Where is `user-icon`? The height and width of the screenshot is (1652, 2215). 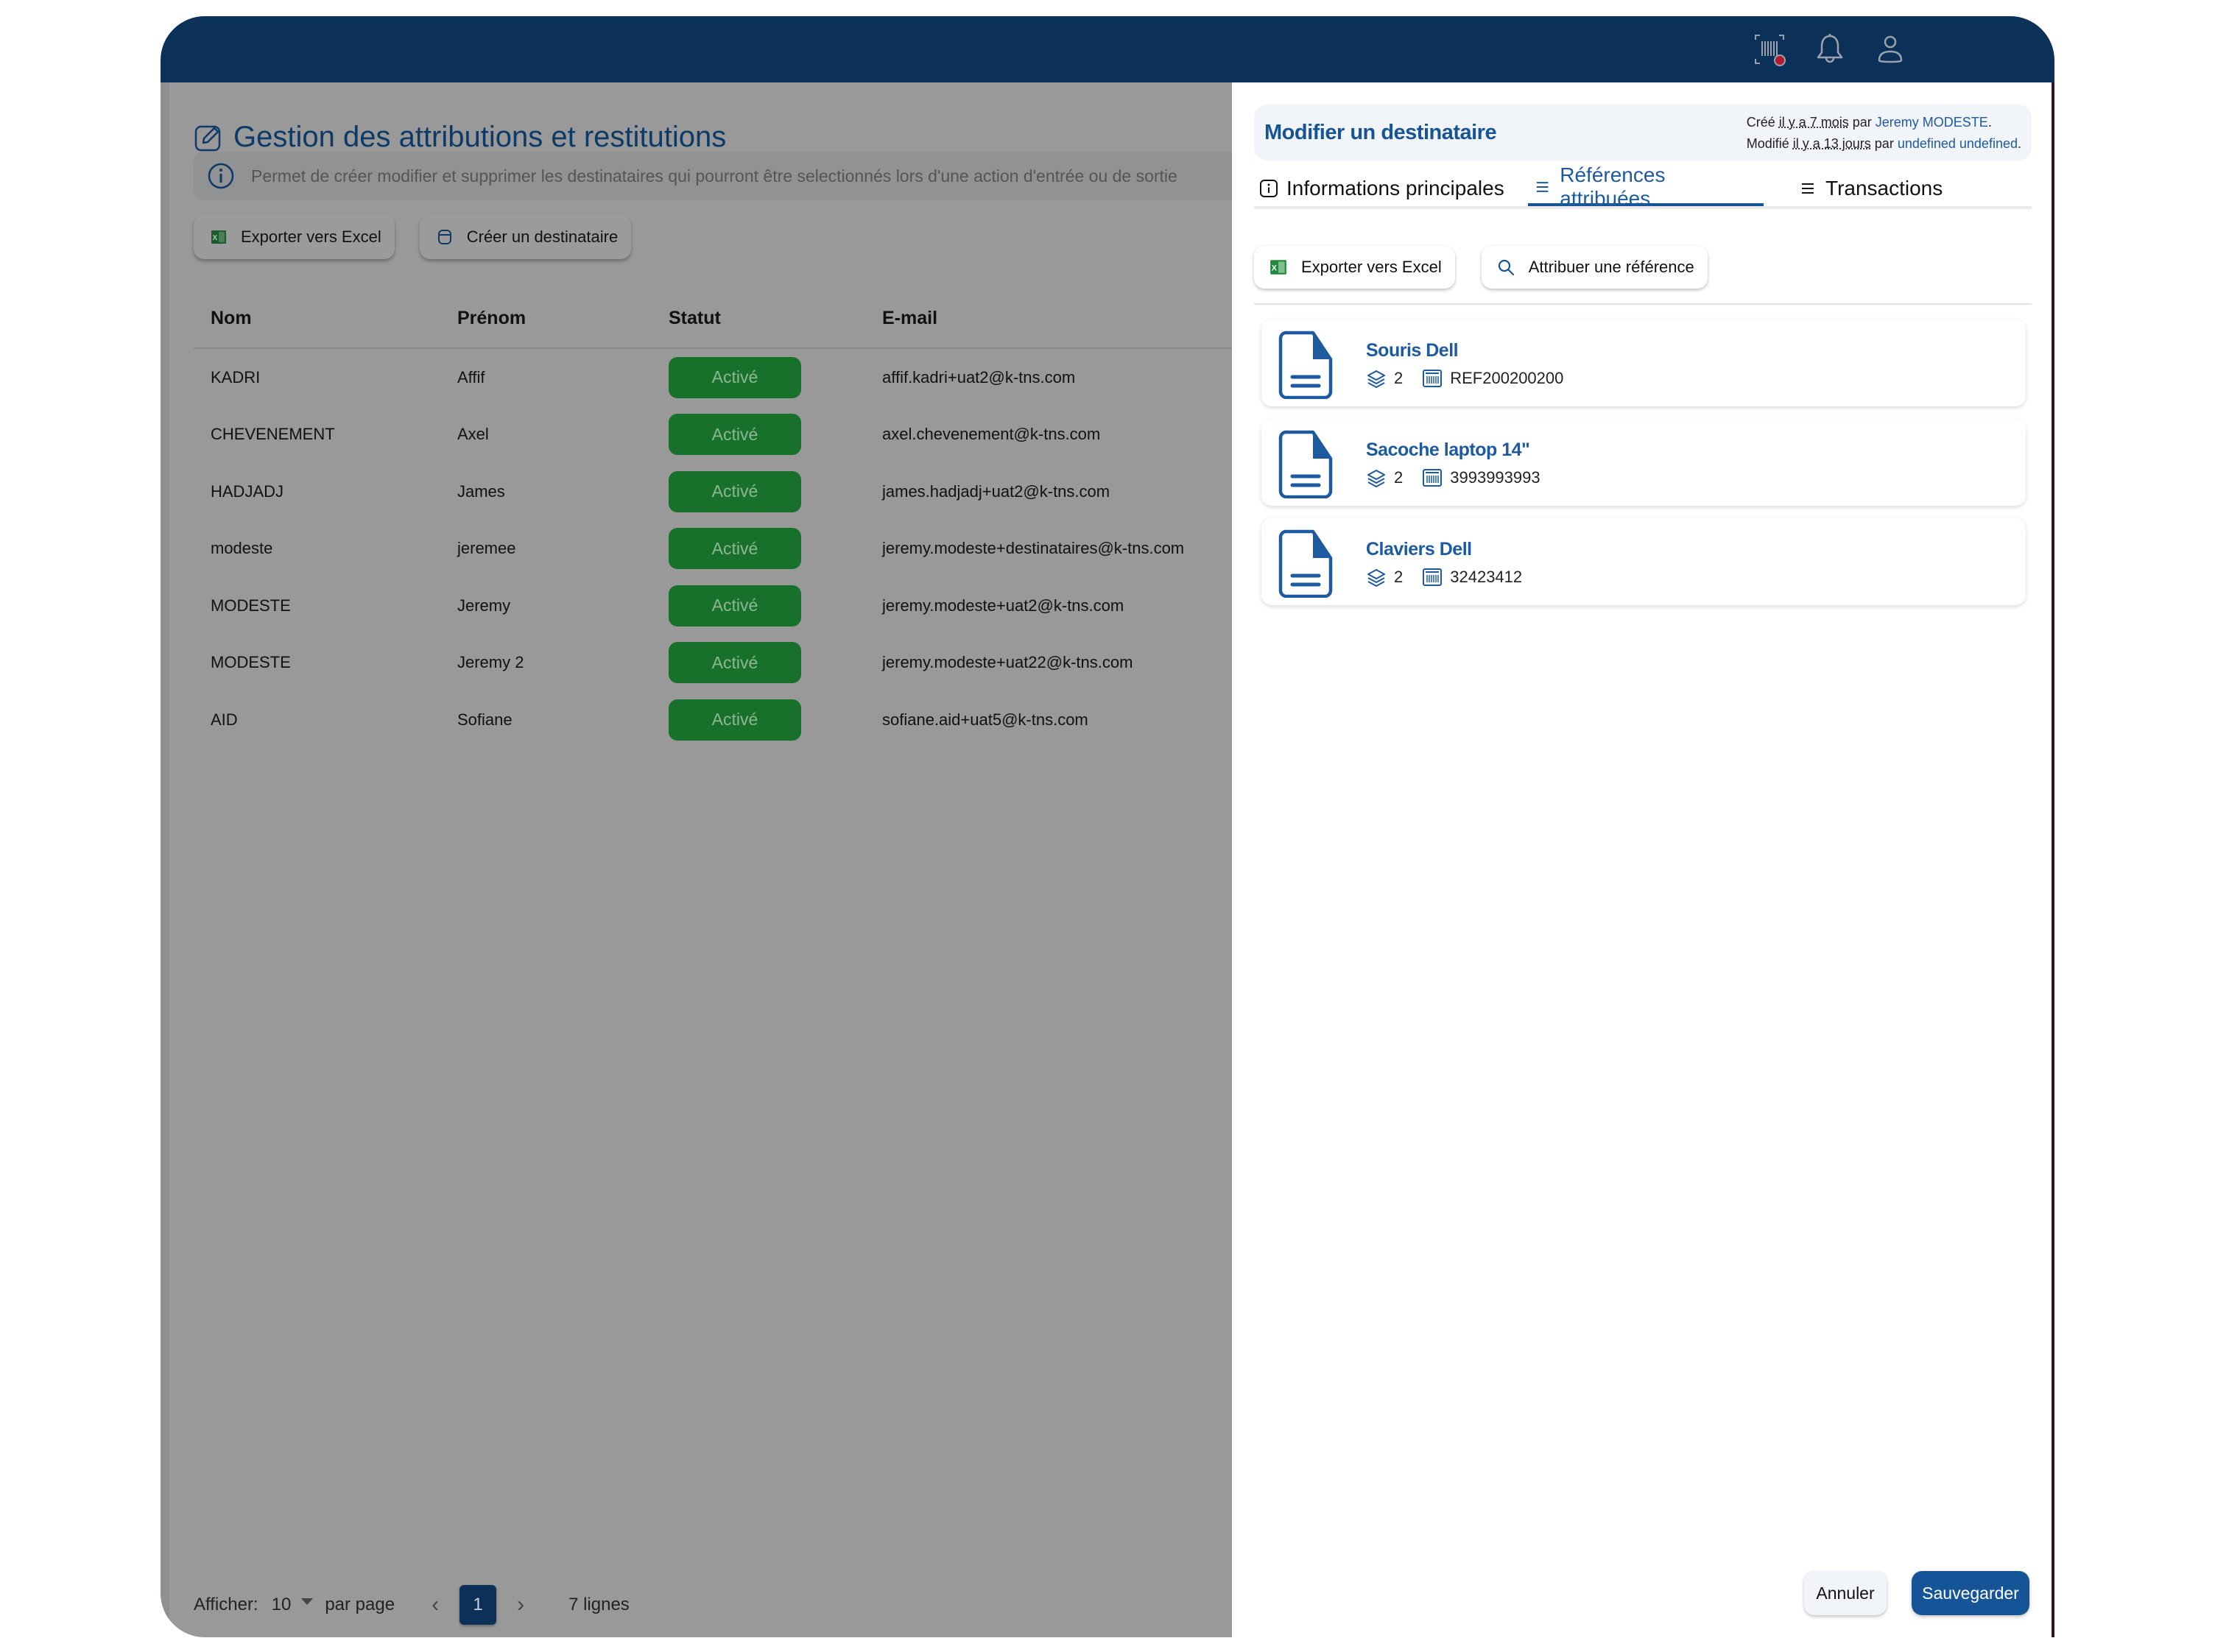
user-icon is located at coordinates (1891, 49).